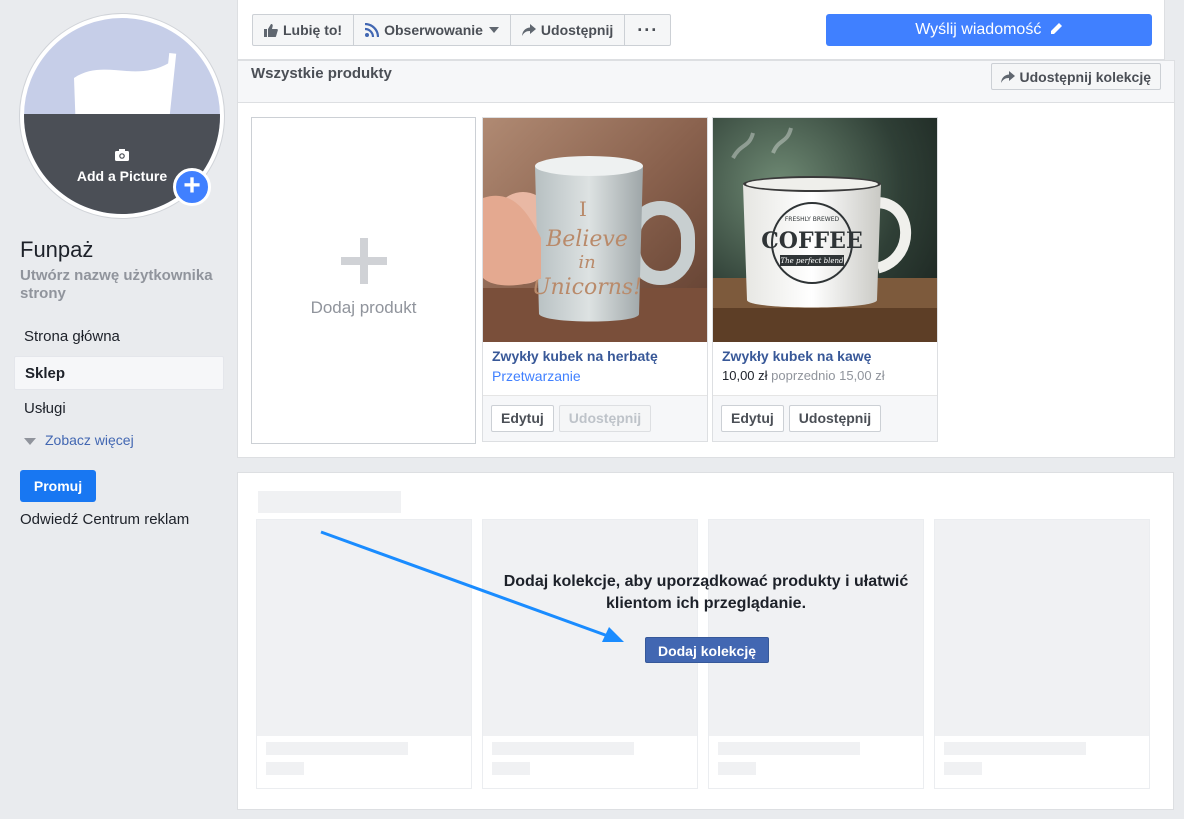  I want to click on svg-text: Unicorns!, so click(587, 287).